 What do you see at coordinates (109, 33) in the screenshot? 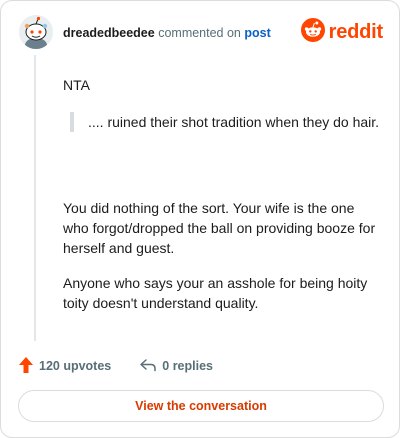
I see `username-link: dreadedbeedee` at bounding box center [109, 33].